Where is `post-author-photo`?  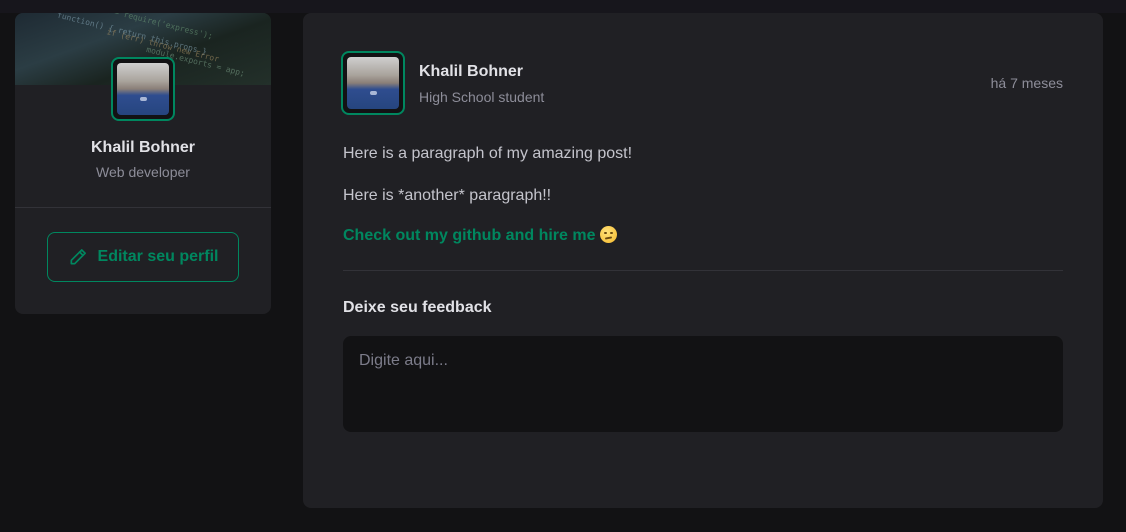 post-author-photo is located at coordinates (373, 83).